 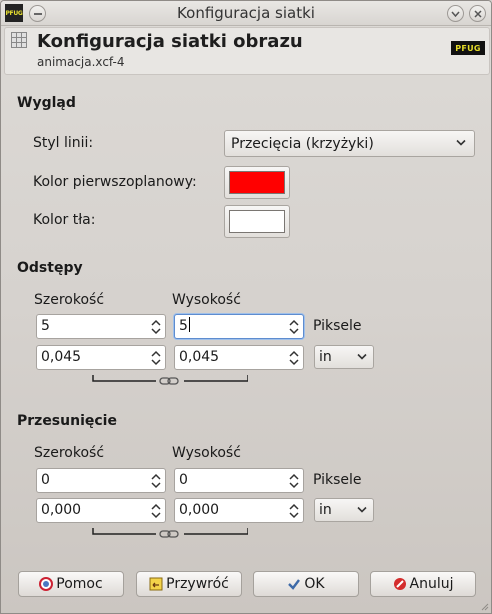 I want to click on help-button: Pomoc, so click(x=71, y=584).